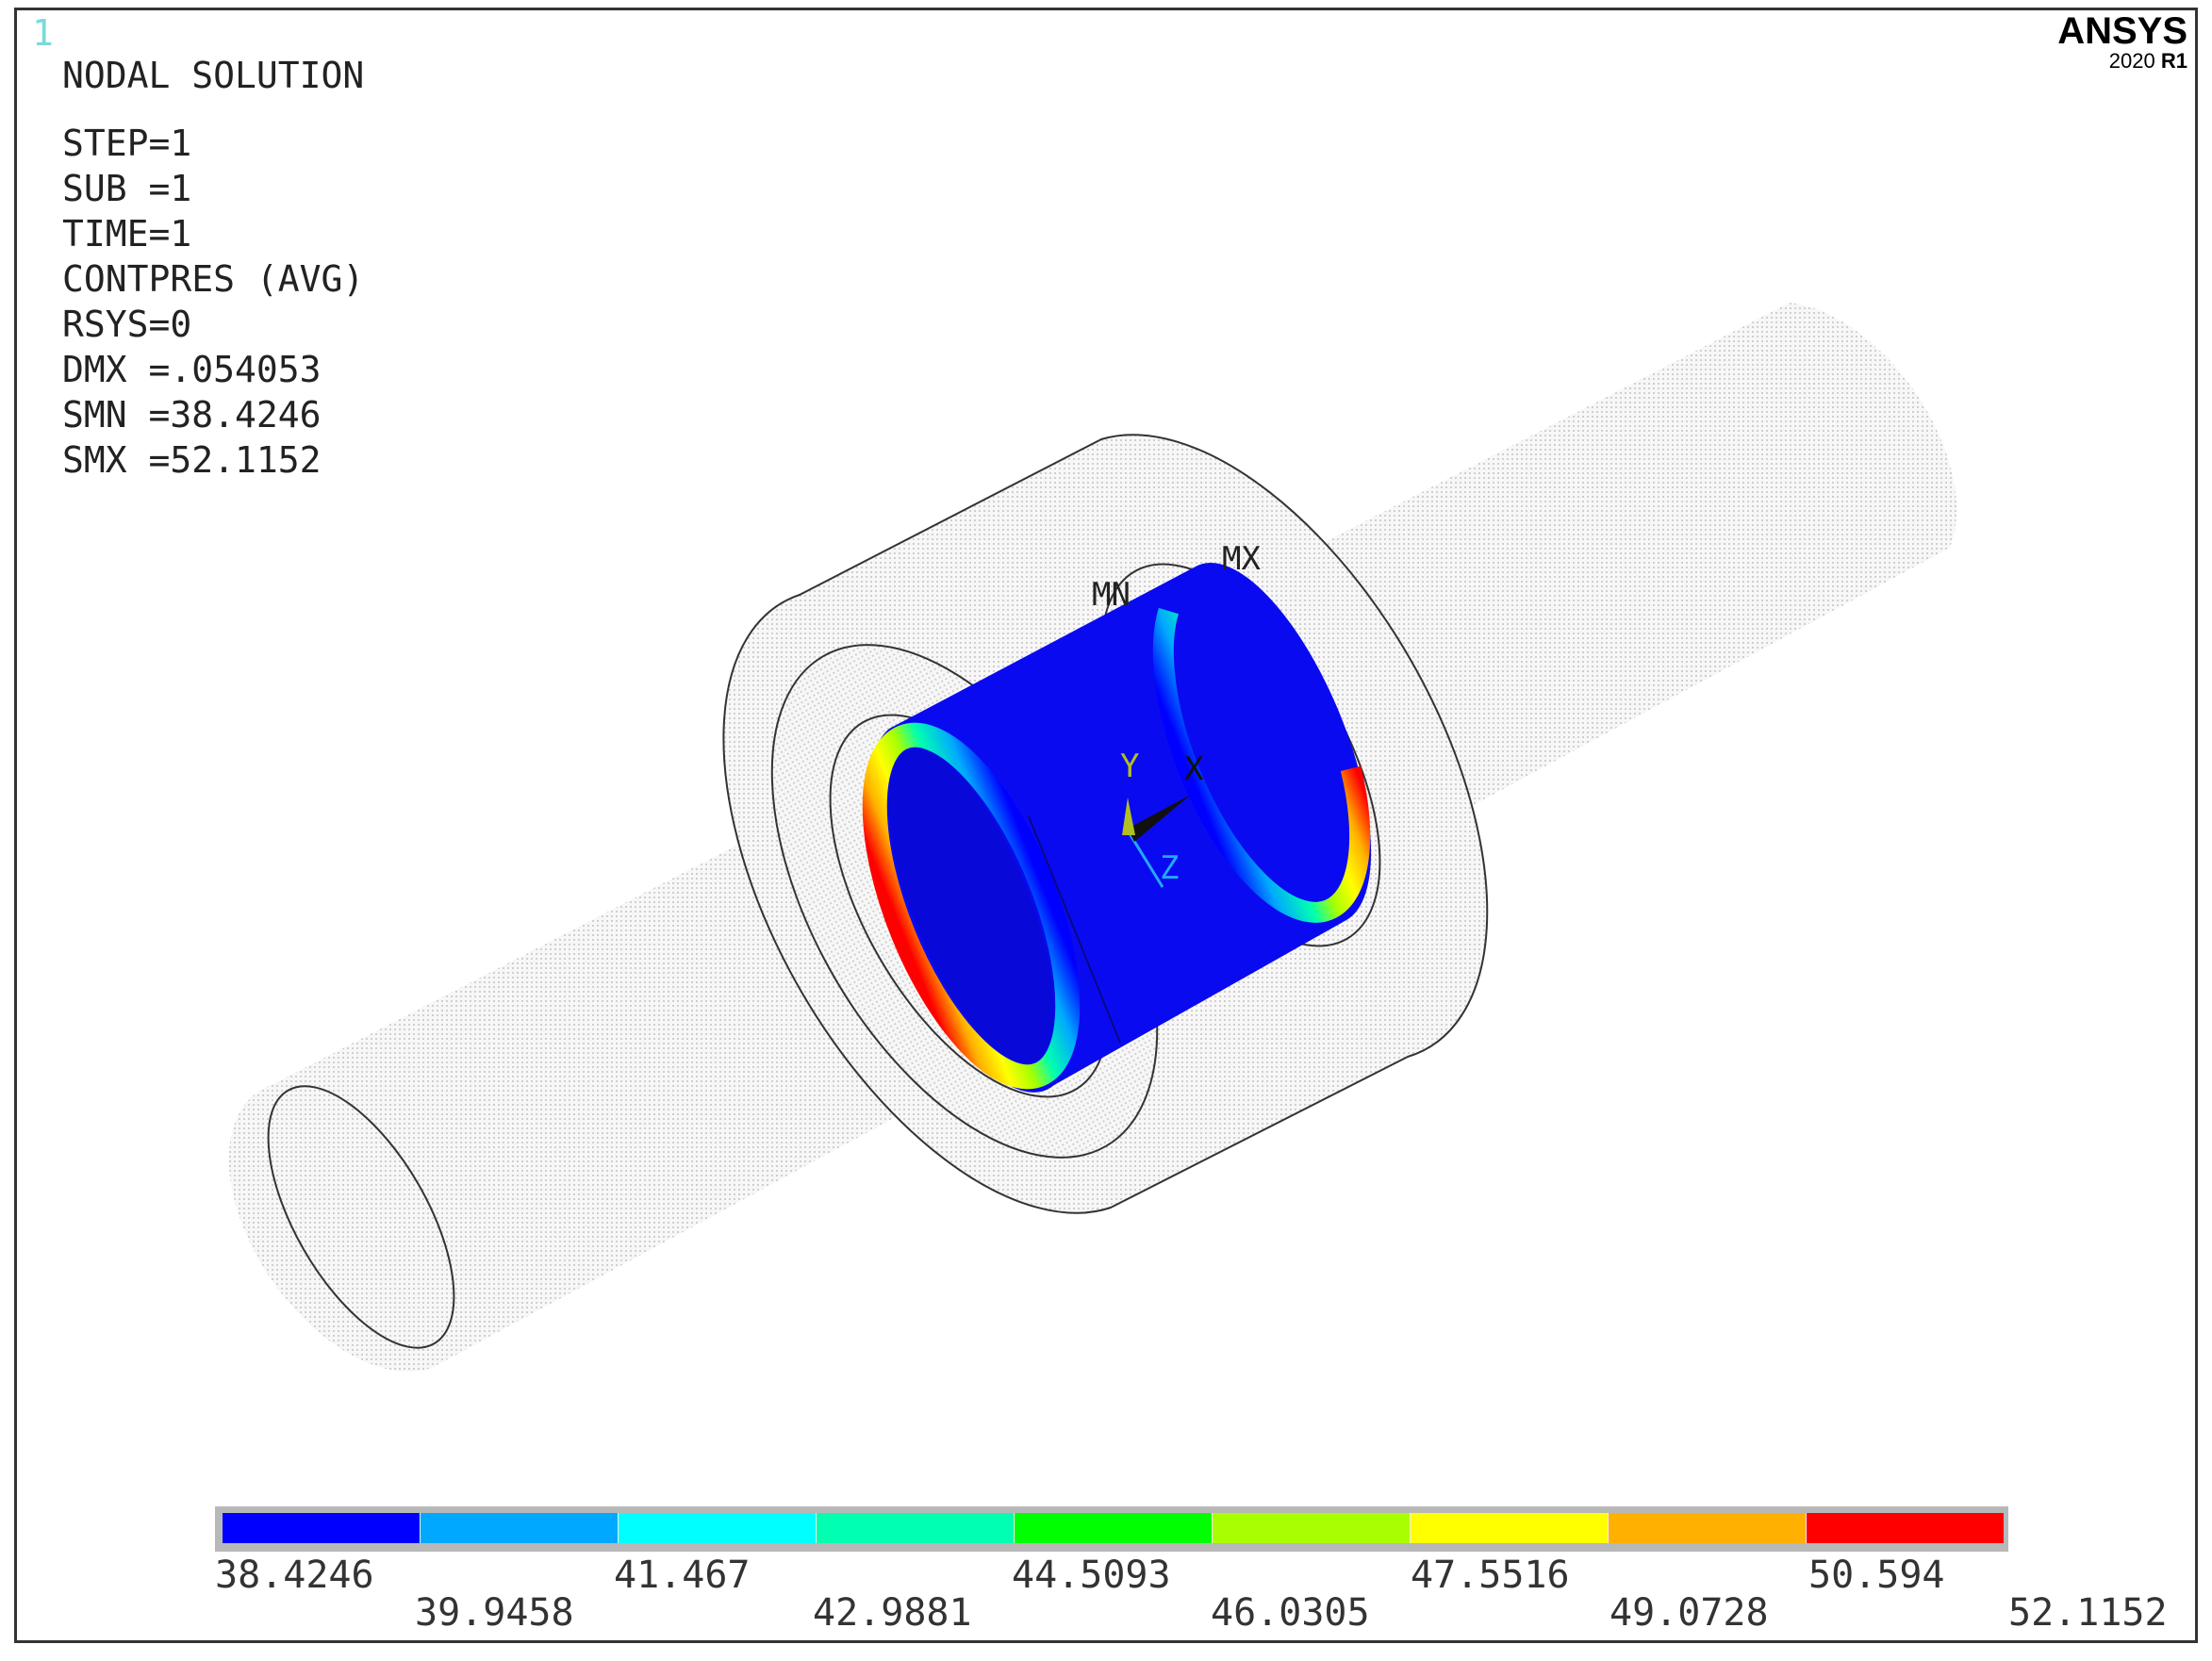 This screenshot has width=2212, height=1661. I want to click on legend-label-3: 41.467, so click(682, 1575).